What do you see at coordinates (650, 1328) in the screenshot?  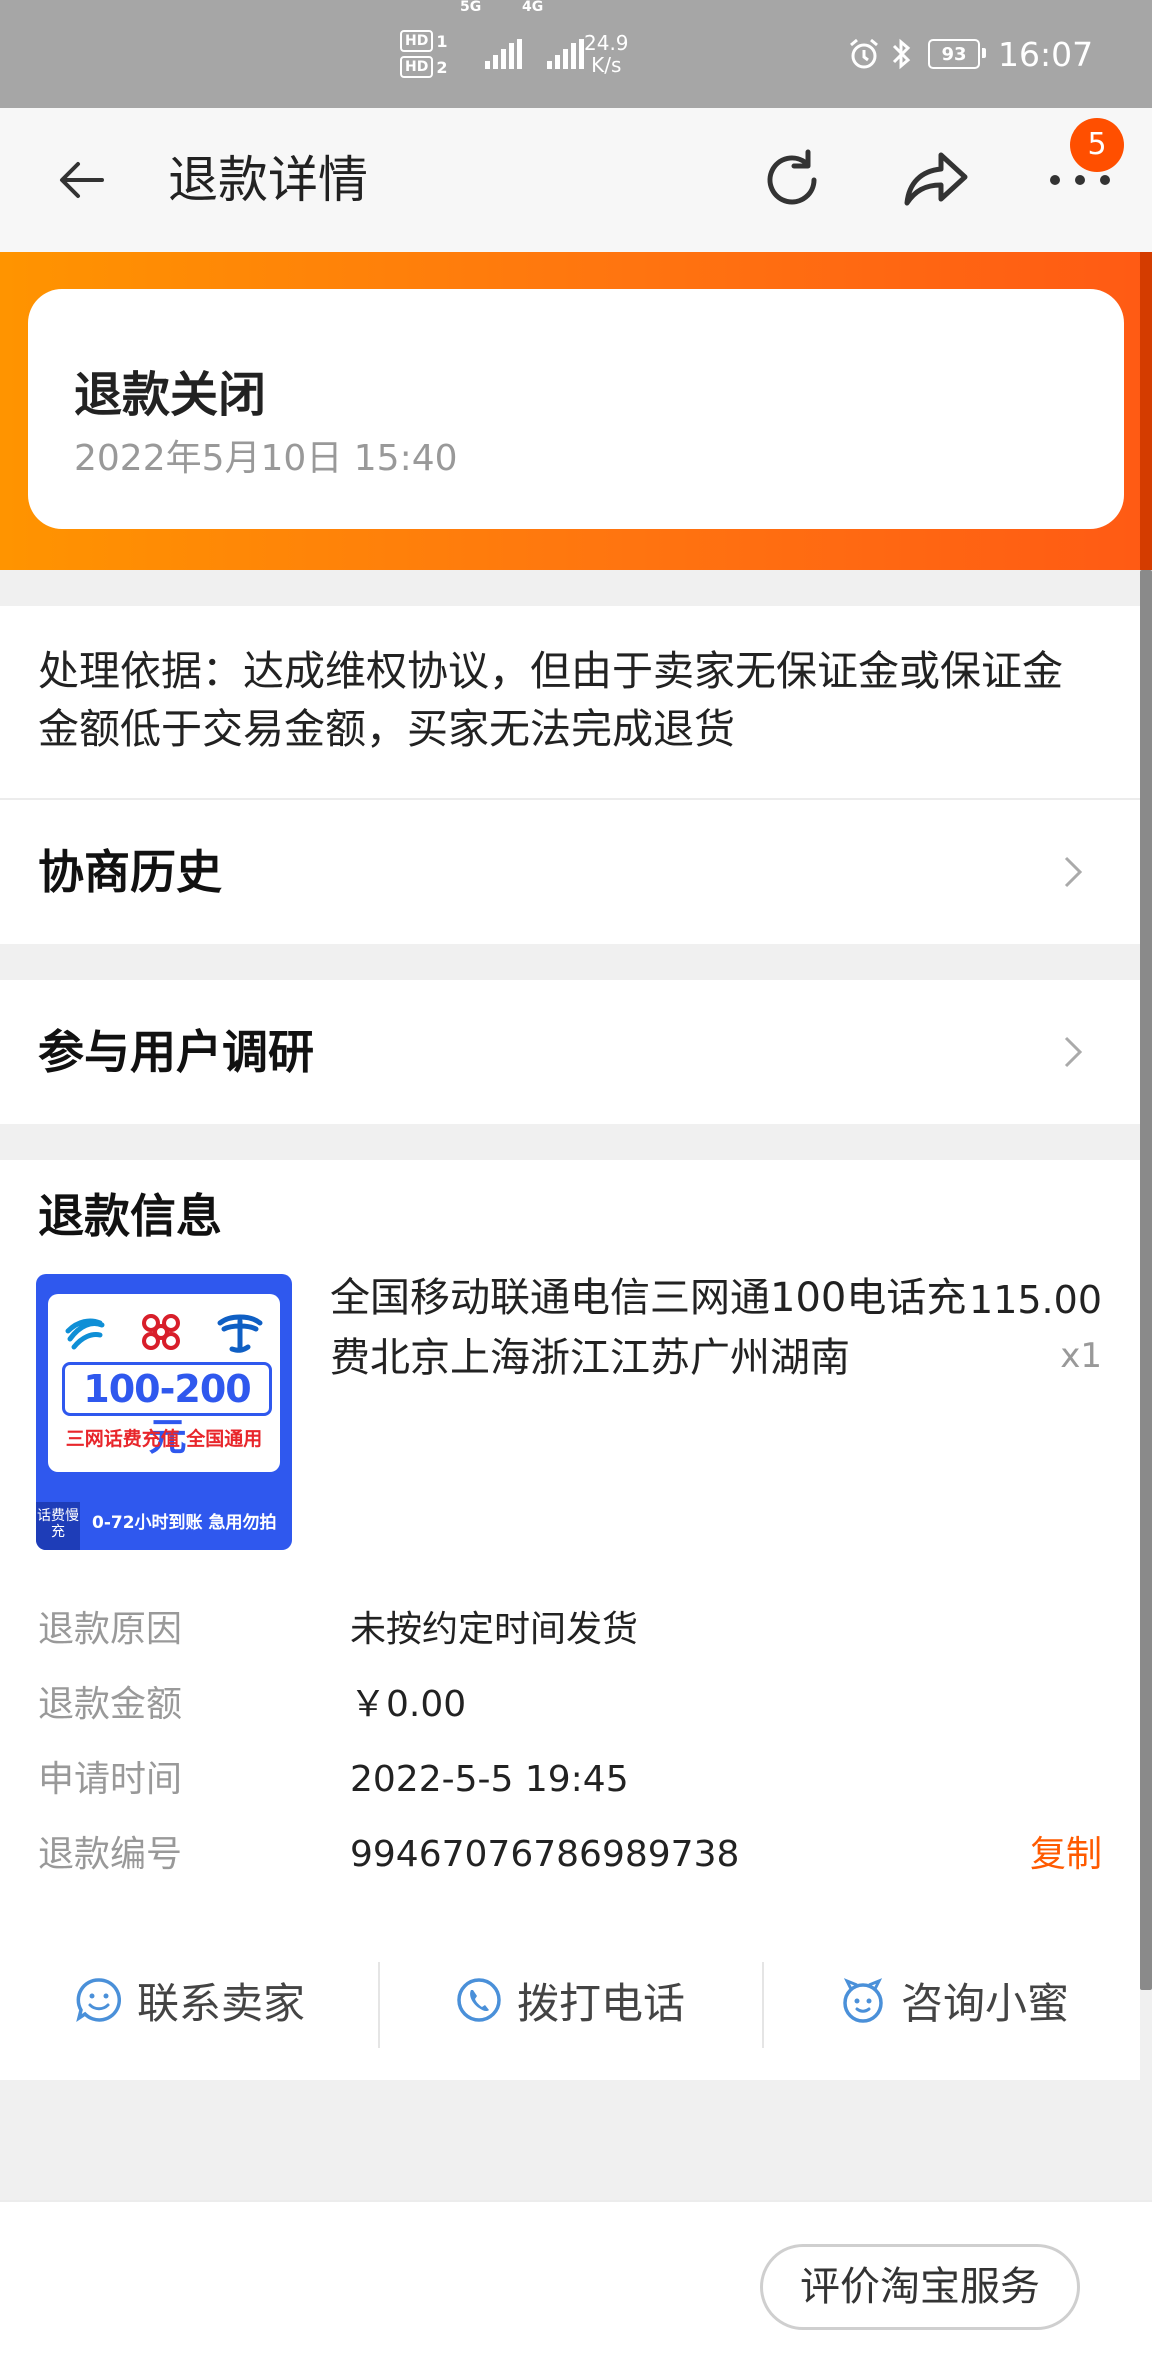 I see `product-name: 全国移动联通电信三网通100电话充费北京上海浙江江苏广州湖南` at bounding box center [650, 1328].